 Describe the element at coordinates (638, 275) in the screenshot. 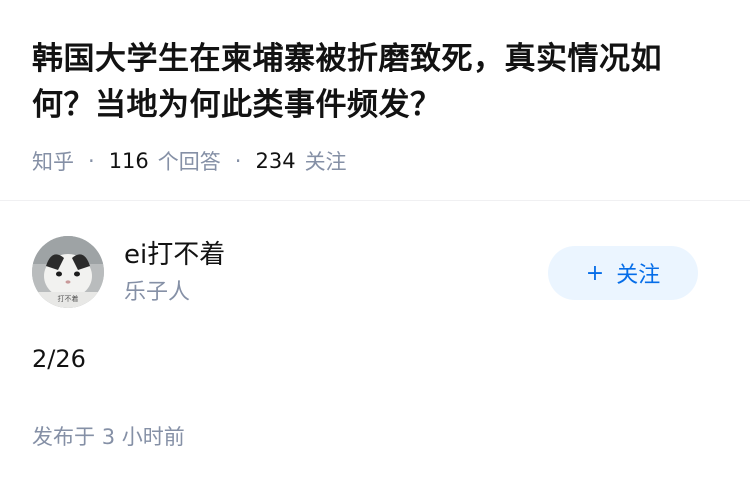

I see `follow-button-label: 关注` at that location.